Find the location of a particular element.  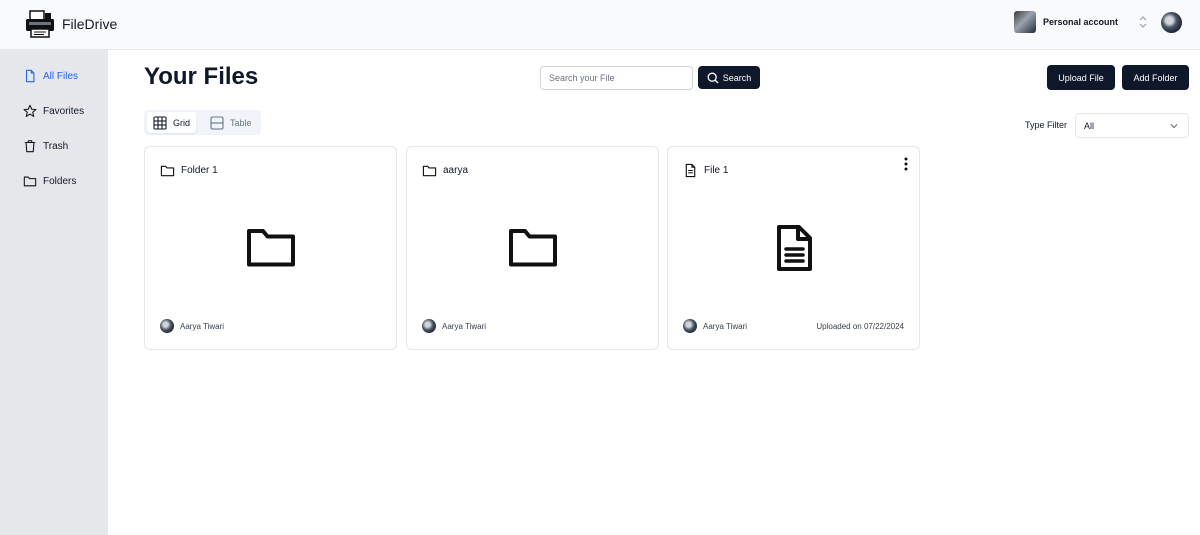

card-header: Folder 1 is located at coordinates (189, 170).